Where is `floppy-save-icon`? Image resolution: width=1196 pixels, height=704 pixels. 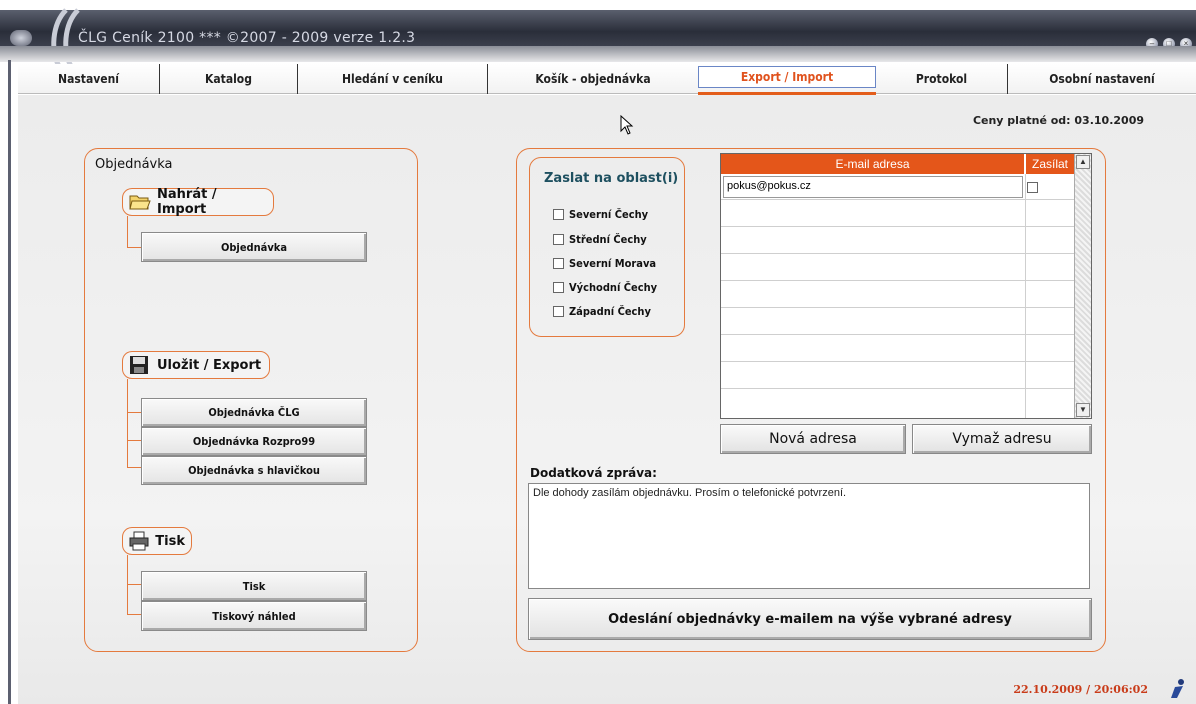 floppy-save-icon is located at coordinates (140, 365).